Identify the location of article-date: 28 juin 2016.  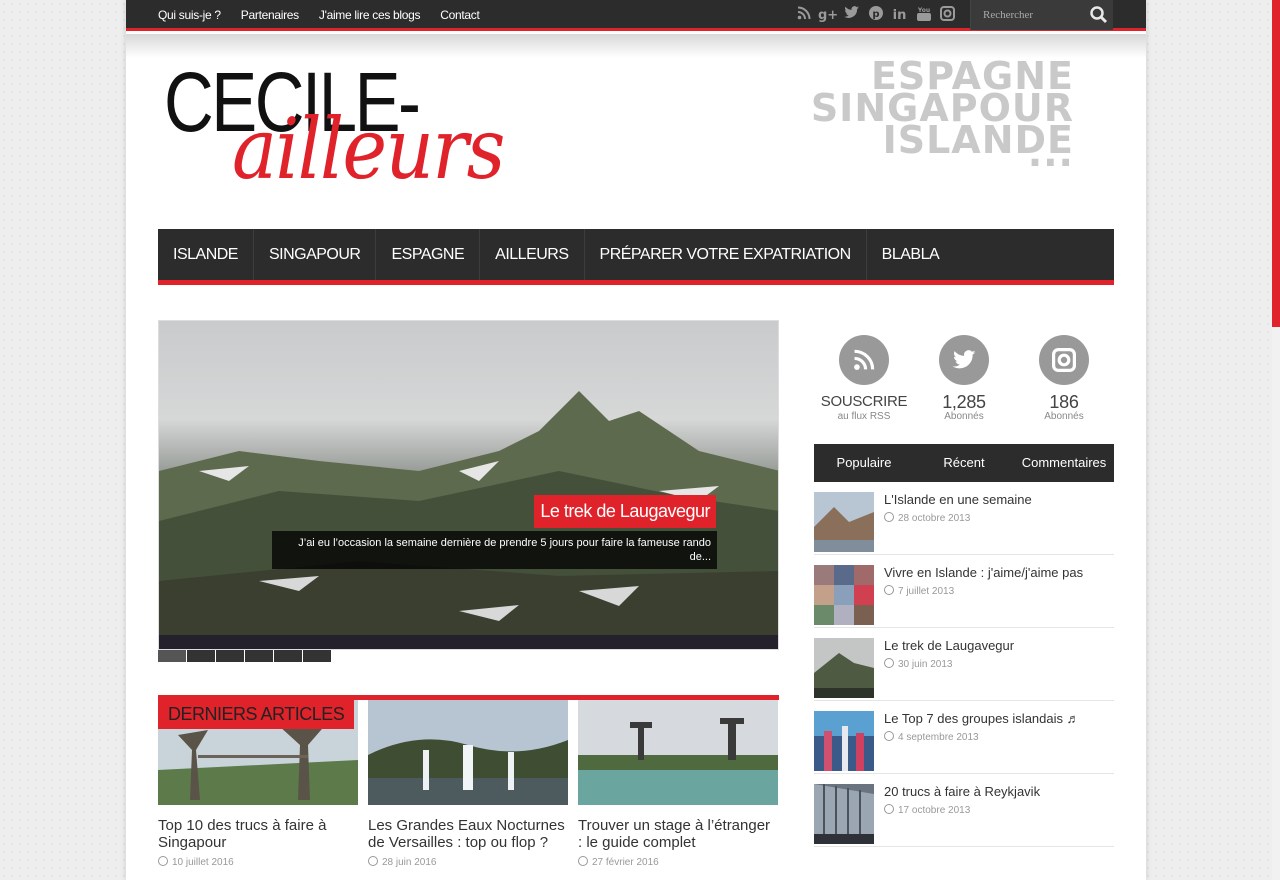
(468, 862).